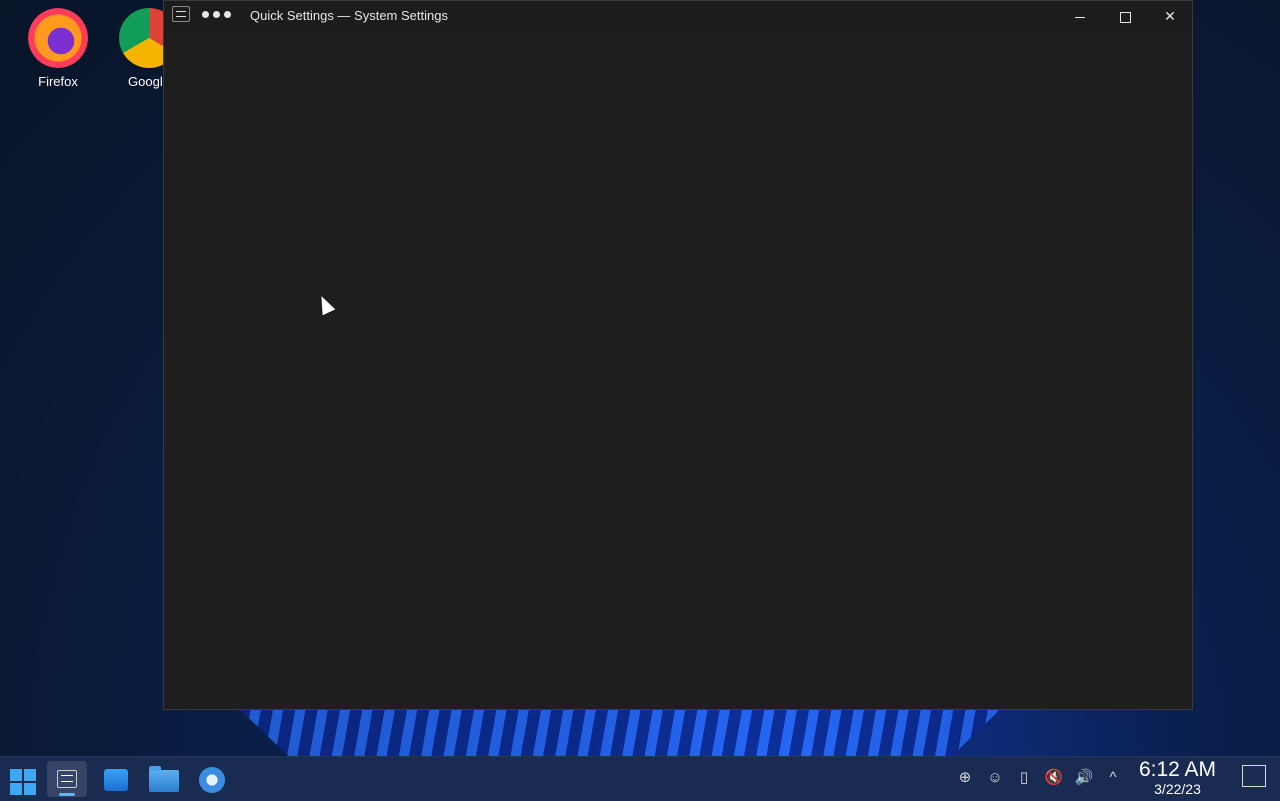 The image size is (1280, 801). I want to click on minimize-icon, so click(1080, 17).